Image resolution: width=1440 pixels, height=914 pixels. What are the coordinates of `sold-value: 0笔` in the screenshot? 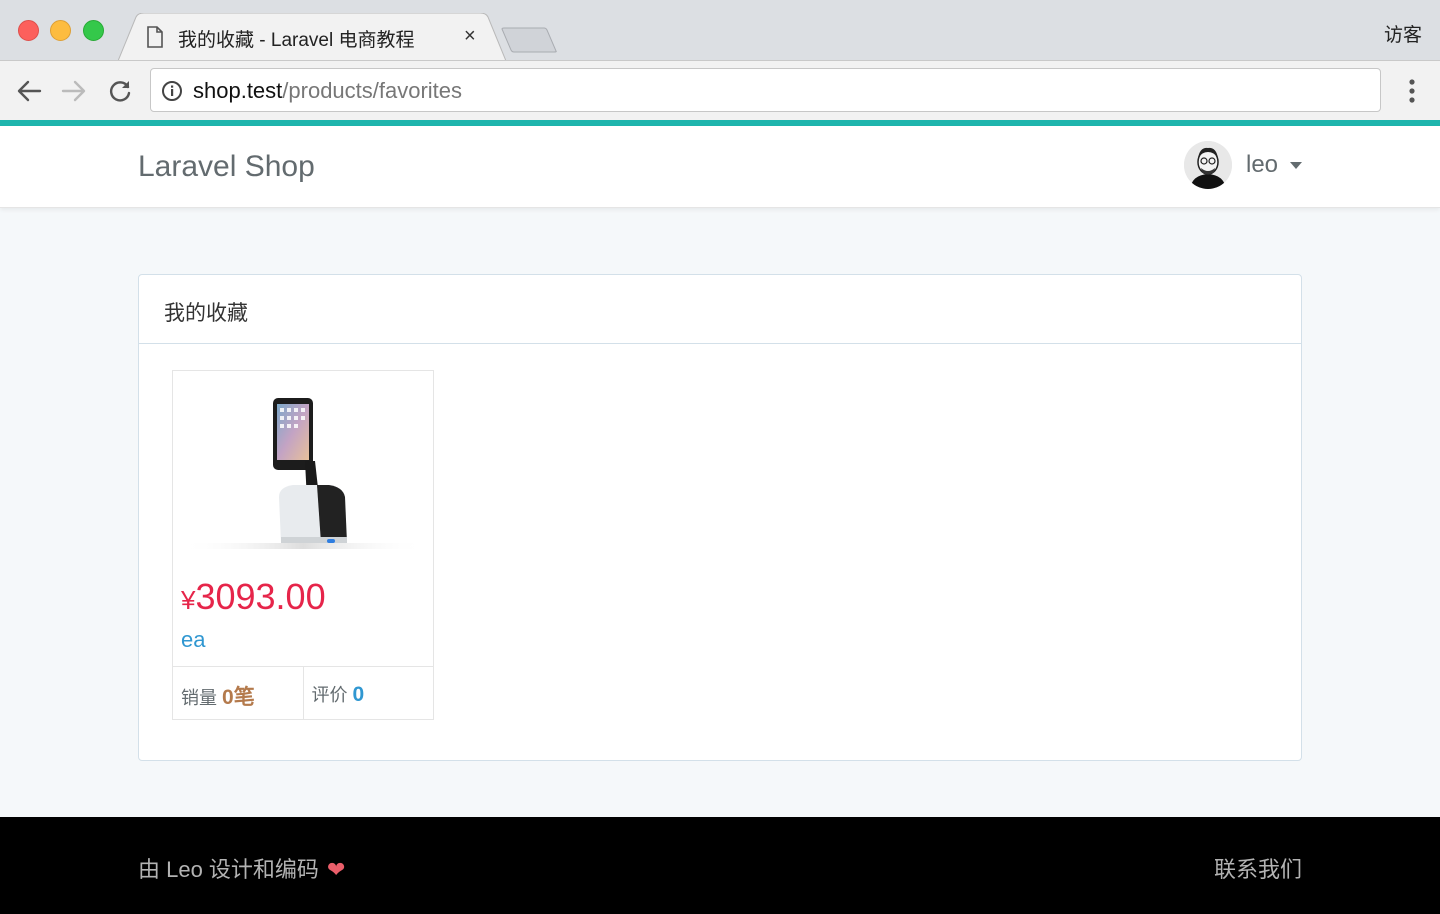 It's located at (238, 697).